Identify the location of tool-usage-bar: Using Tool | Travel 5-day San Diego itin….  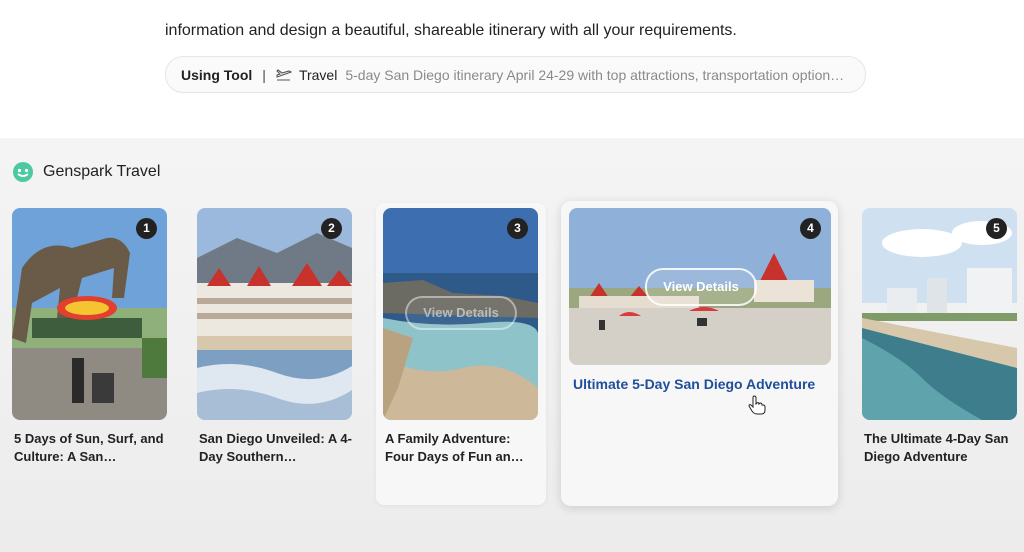
(515, 74).